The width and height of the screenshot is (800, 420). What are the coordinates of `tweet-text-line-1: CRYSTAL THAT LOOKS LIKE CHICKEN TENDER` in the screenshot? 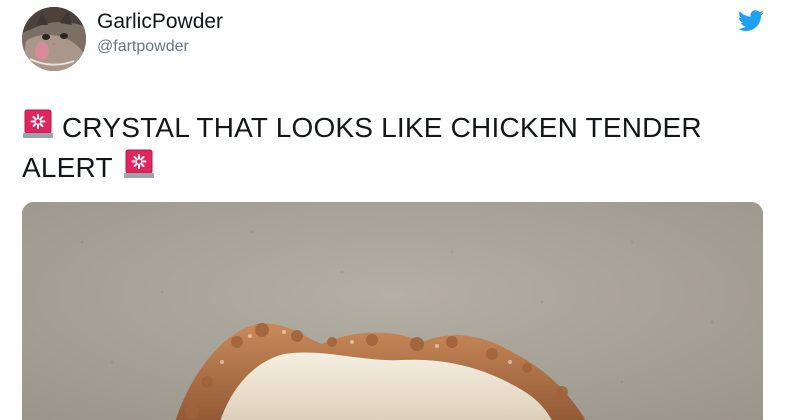 It's located at (382, 127).